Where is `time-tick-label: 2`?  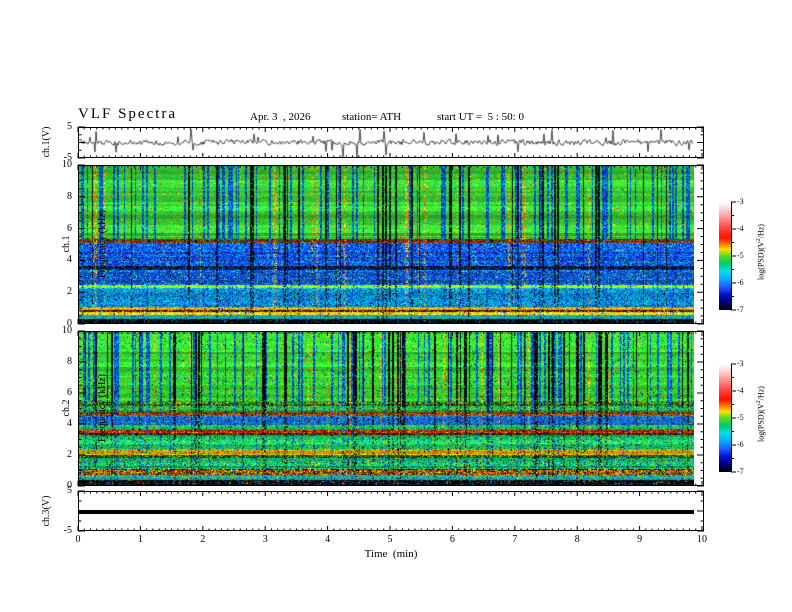
time-tick-label: 2 is located at coordinates (203, 539).